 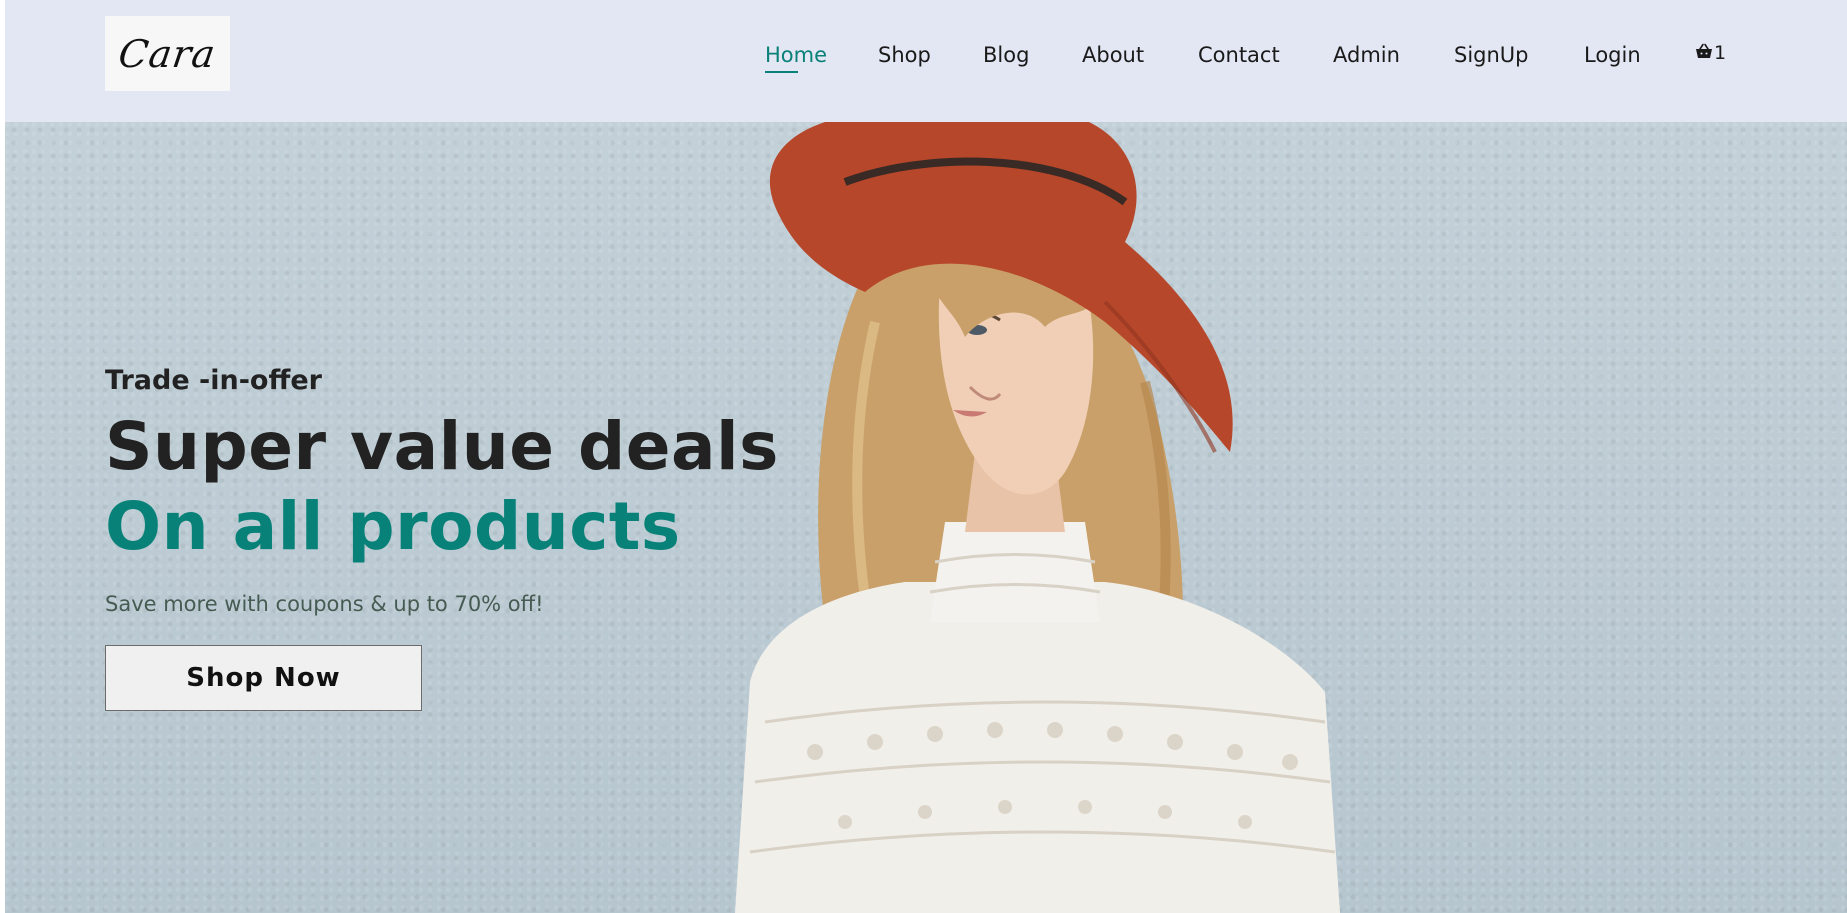 What do you see at coordinates (393, 526) in the screenshot?
I see `hero-subheadline: On all products` at bounding box center [393, 526].